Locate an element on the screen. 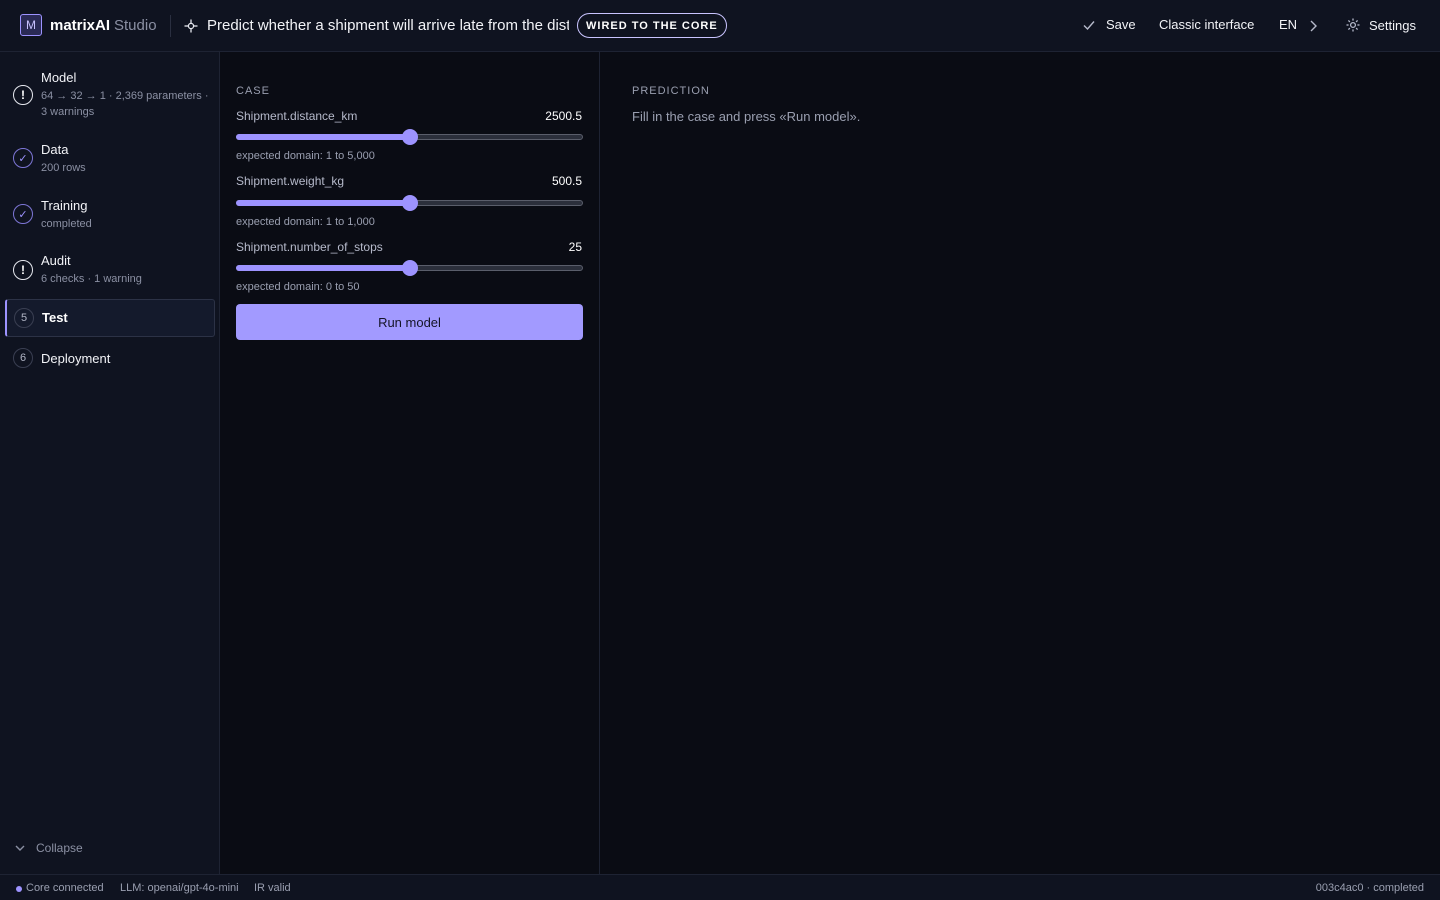 The width and height of the screenshot is (1440, 900). core-badge: WIRED TO THE CORE is located at coordinates (652, 25).